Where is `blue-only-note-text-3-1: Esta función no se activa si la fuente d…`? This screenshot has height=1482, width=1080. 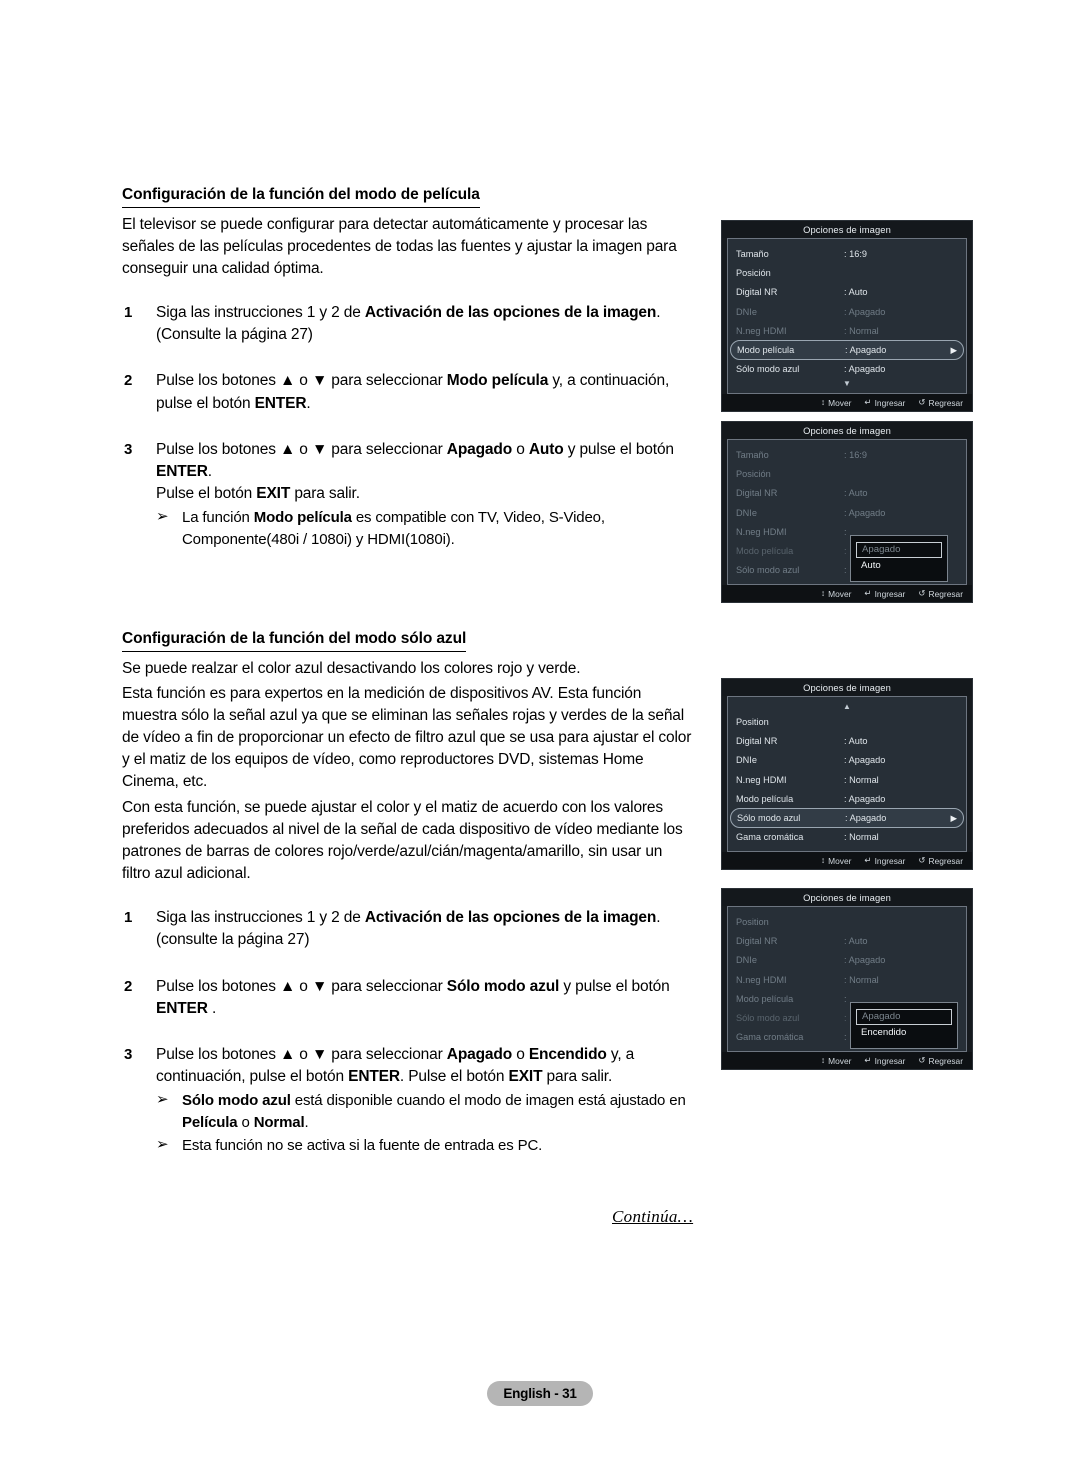 blue-only-note-text-3-1: Esta función no se activa si la fuente d… is located at coordinates (362, 1145).